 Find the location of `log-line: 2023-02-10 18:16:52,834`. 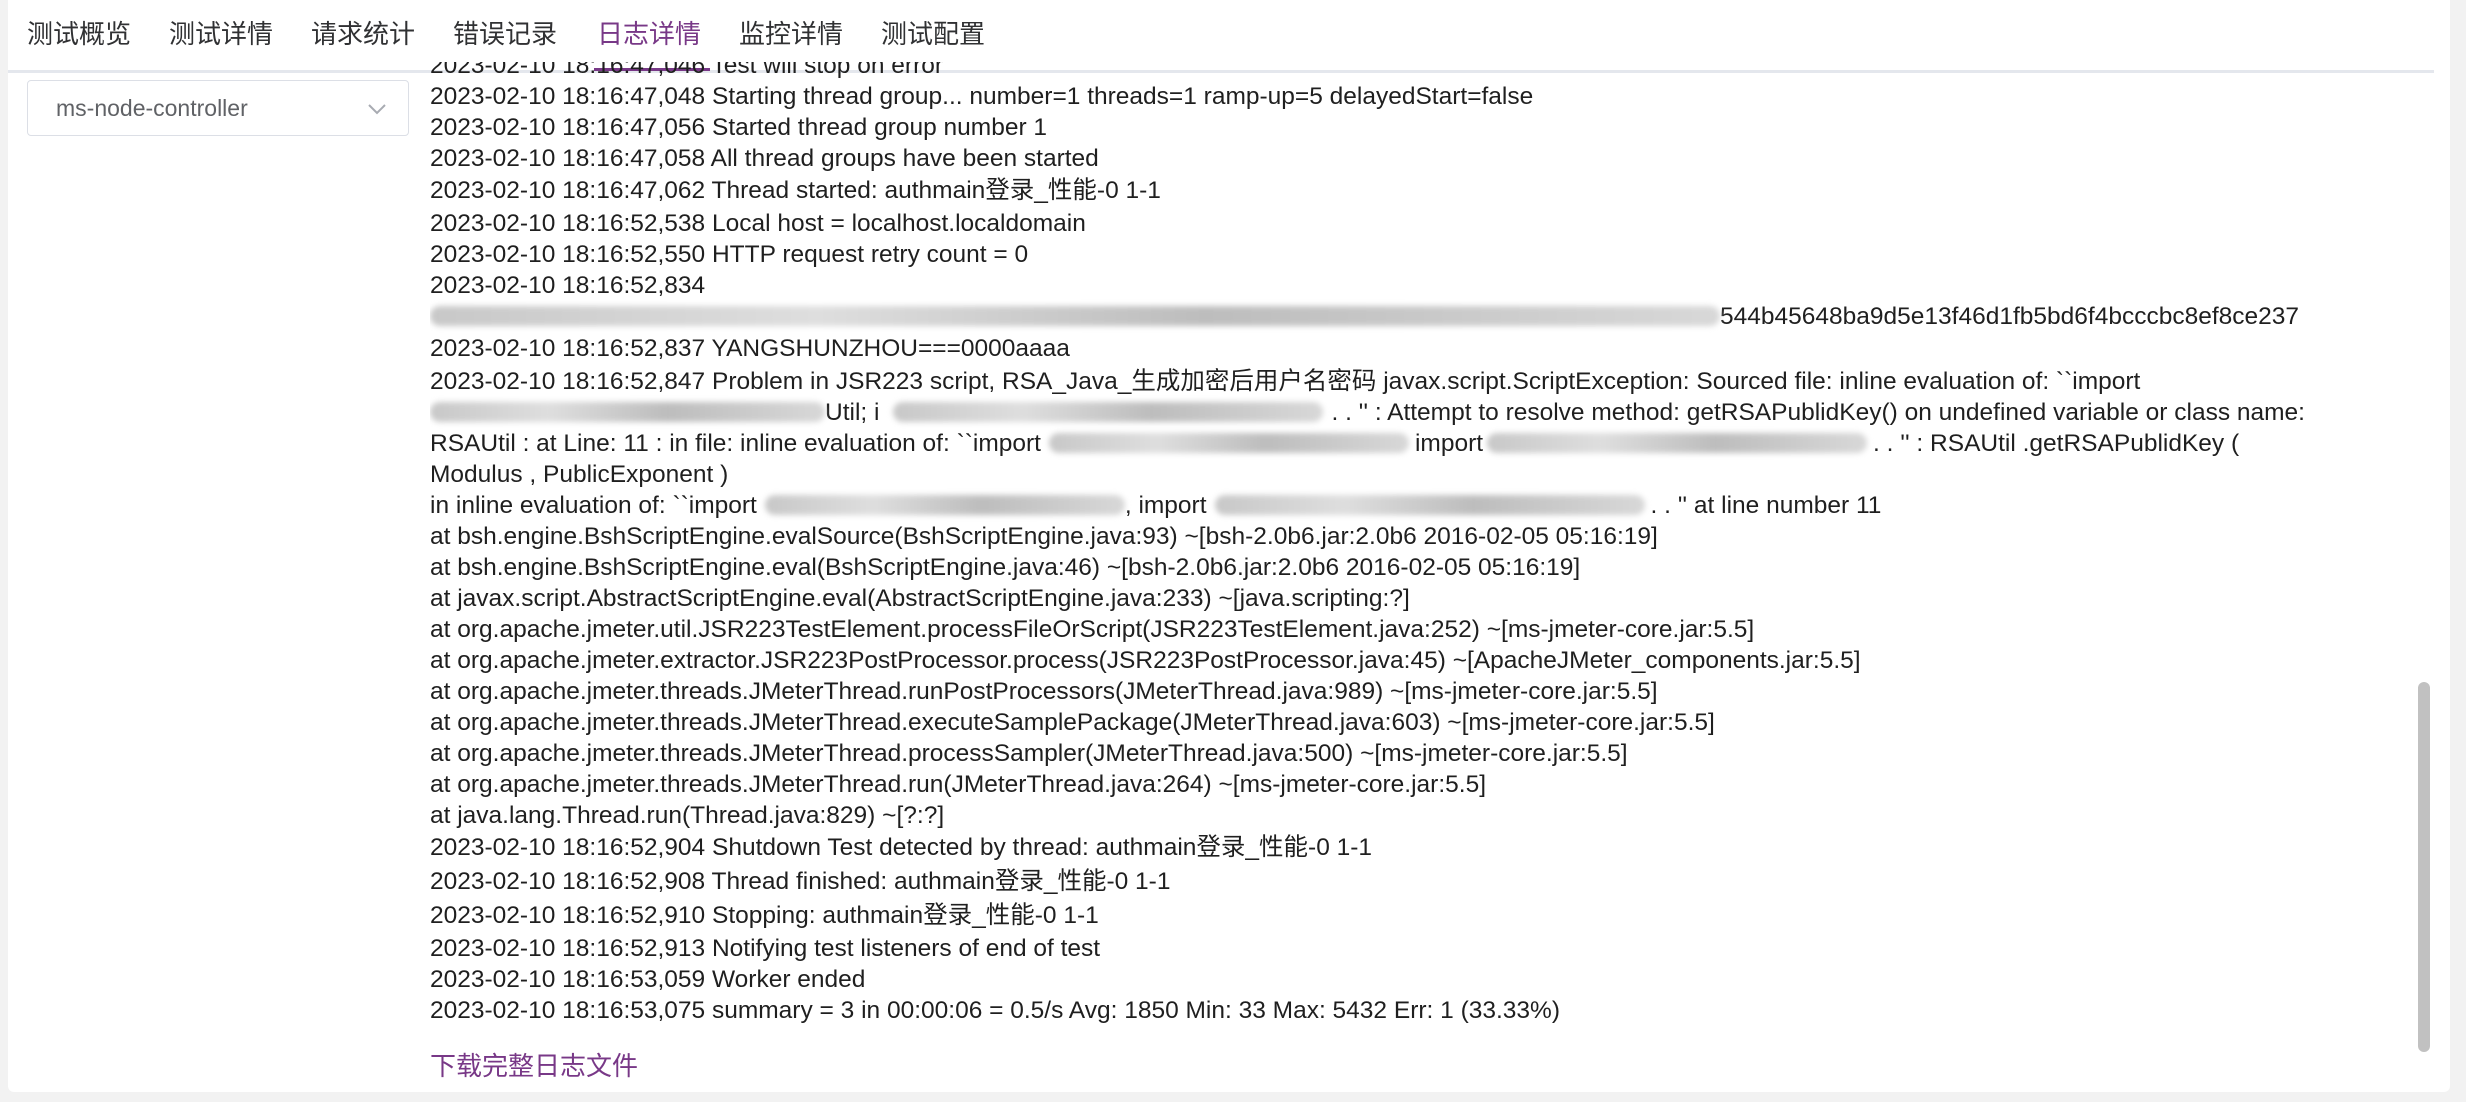

log-line: 2023-02-10 18:16:52,834 is located at coordinates (568, 285).